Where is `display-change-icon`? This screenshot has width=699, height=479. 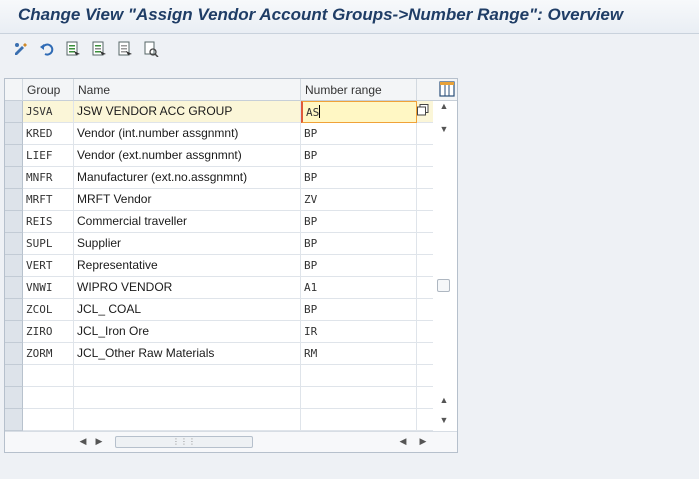 display-change-icon is located at coordinates (21, 49).